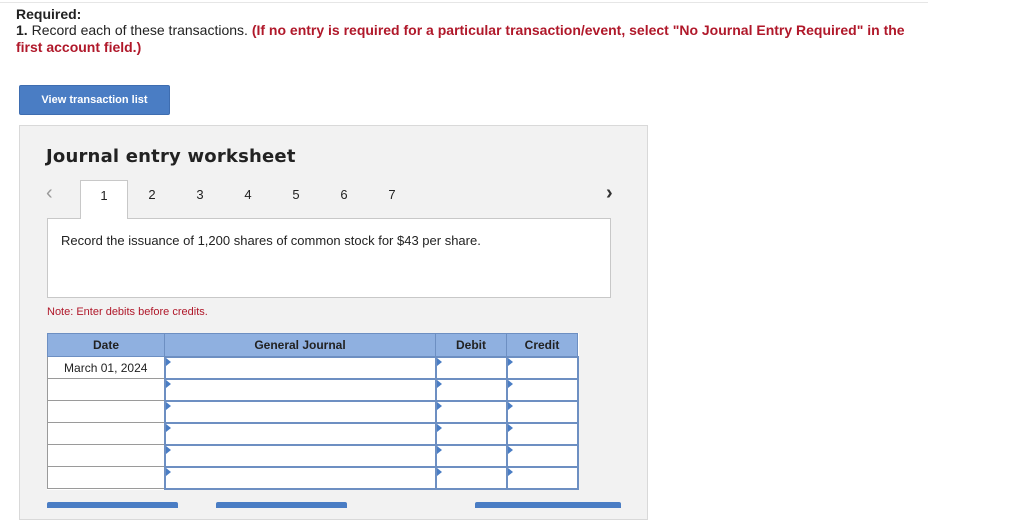 This screenshot has height=520, width=1024. I want to click on header-debit: Debit, so click(471, 345).